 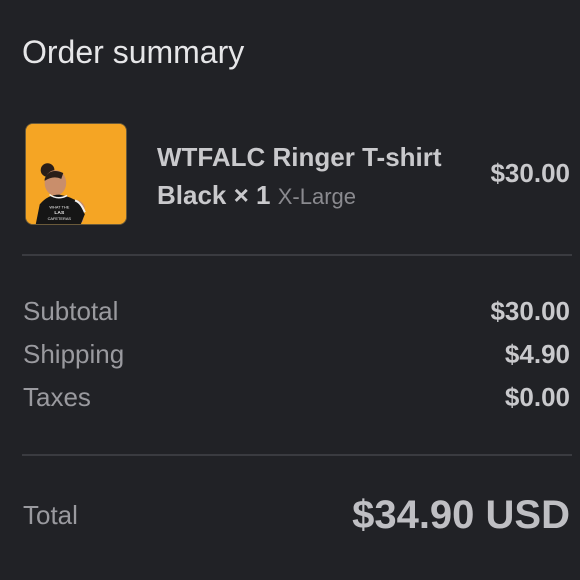 I want to click on shirt-print-line-3: CAFETERAS, so click(x=60, y=218).